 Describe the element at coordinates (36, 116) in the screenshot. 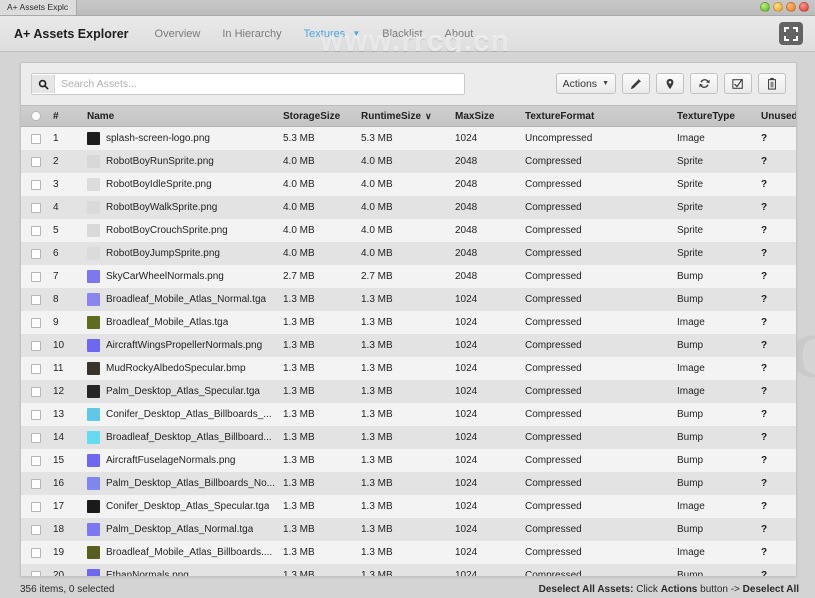

I see `select-all-checkbox` at that location.